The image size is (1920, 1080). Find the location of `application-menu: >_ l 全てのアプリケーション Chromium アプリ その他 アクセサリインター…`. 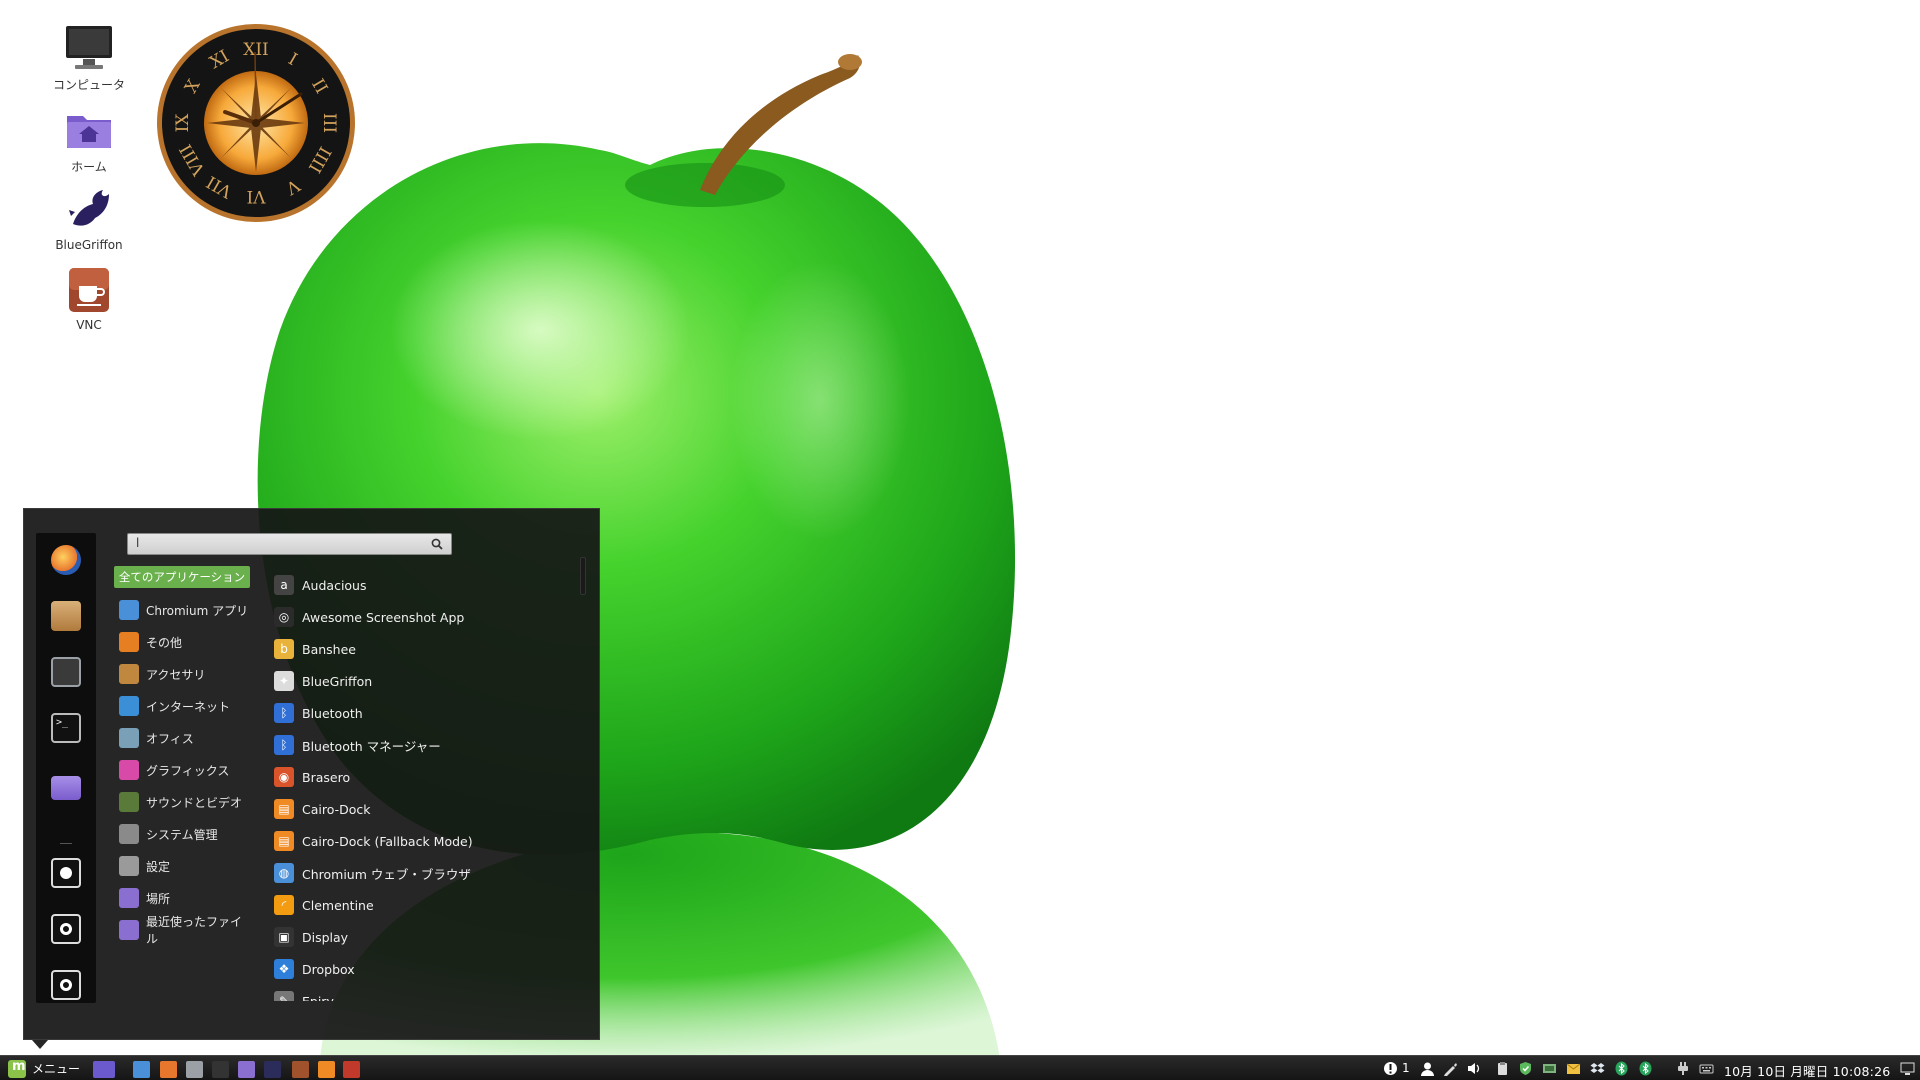

application-menu: >_ l 全てのアプリケーション Chromium アプリ その他 アクセサリインター… is located at coordinates (311, 774).